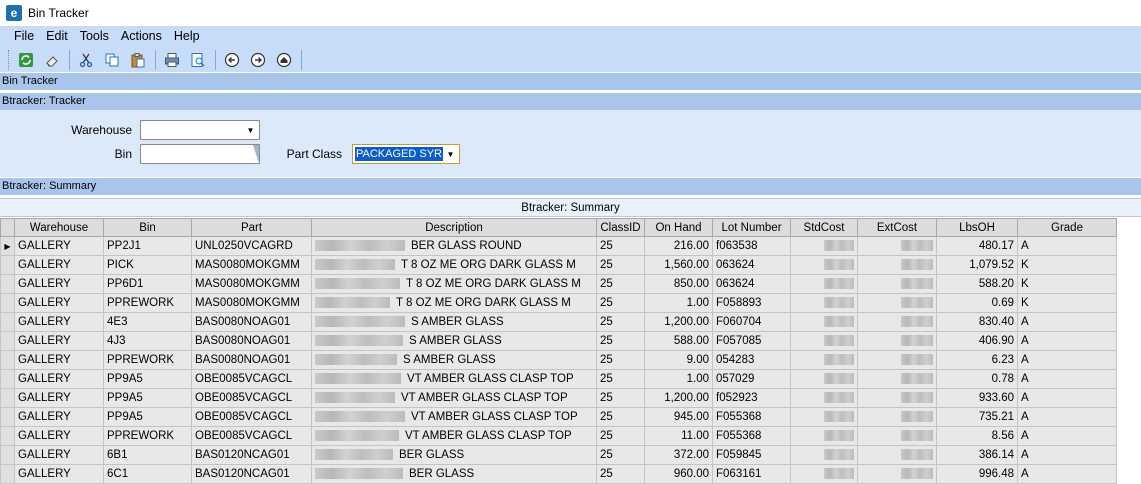  Describe the element at coordinates (251, 436) in the screenshot. I see `part-cell: OBE0085VCAGCL` at that location.